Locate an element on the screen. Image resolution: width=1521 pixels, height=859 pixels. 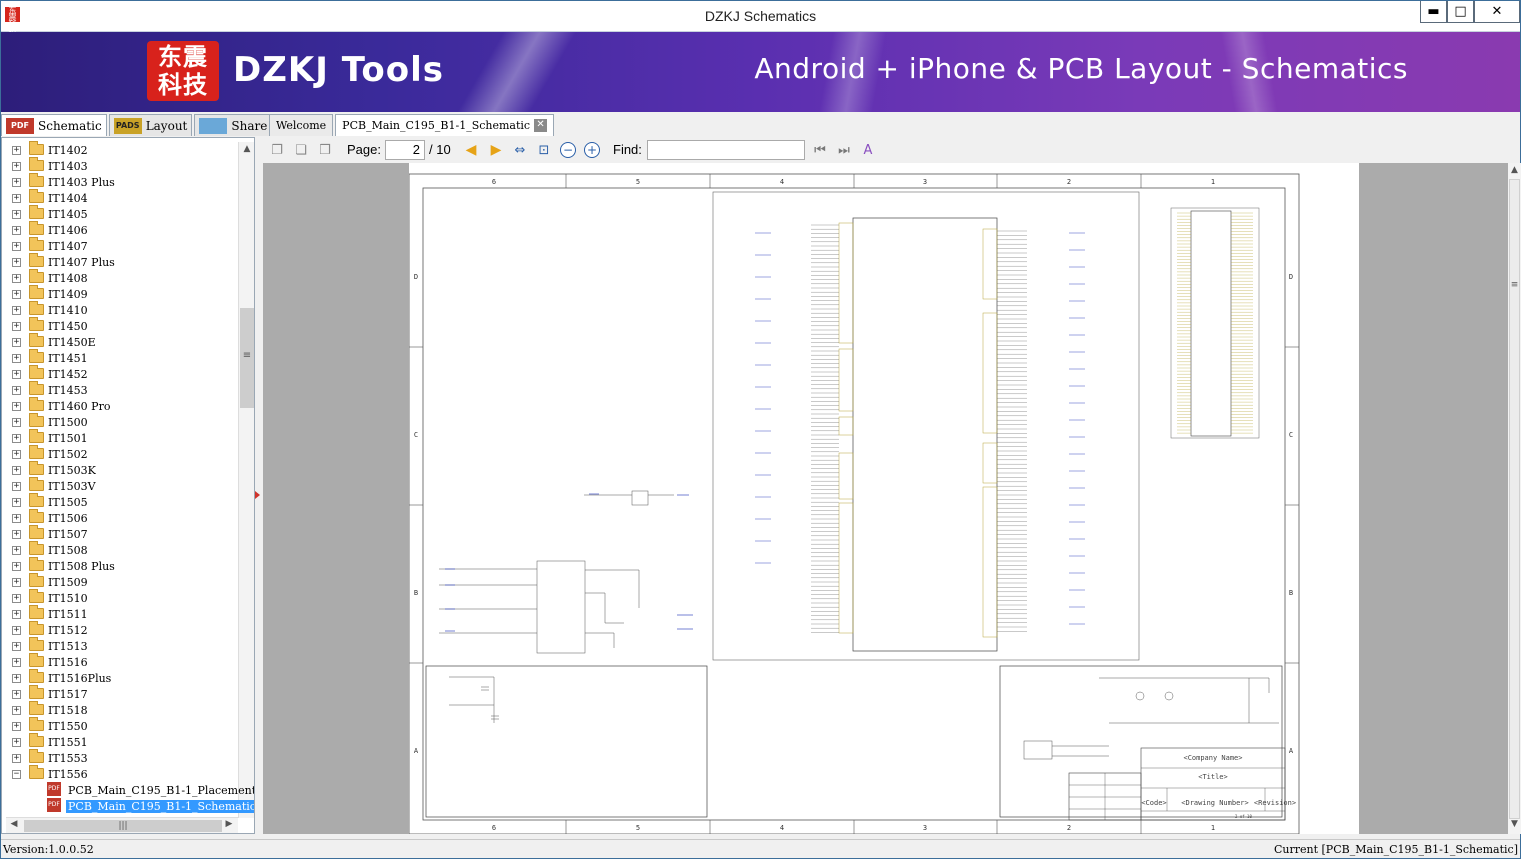
pages-icon: ❒ is located at coordinates (325, 150).